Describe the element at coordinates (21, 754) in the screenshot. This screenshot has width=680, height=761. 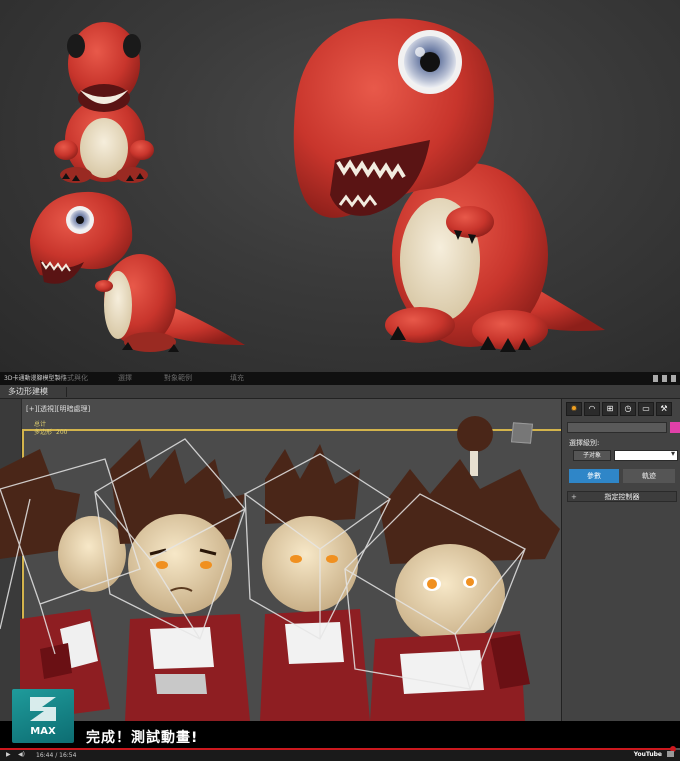
I see `volume-icon: ◀)` at that location.